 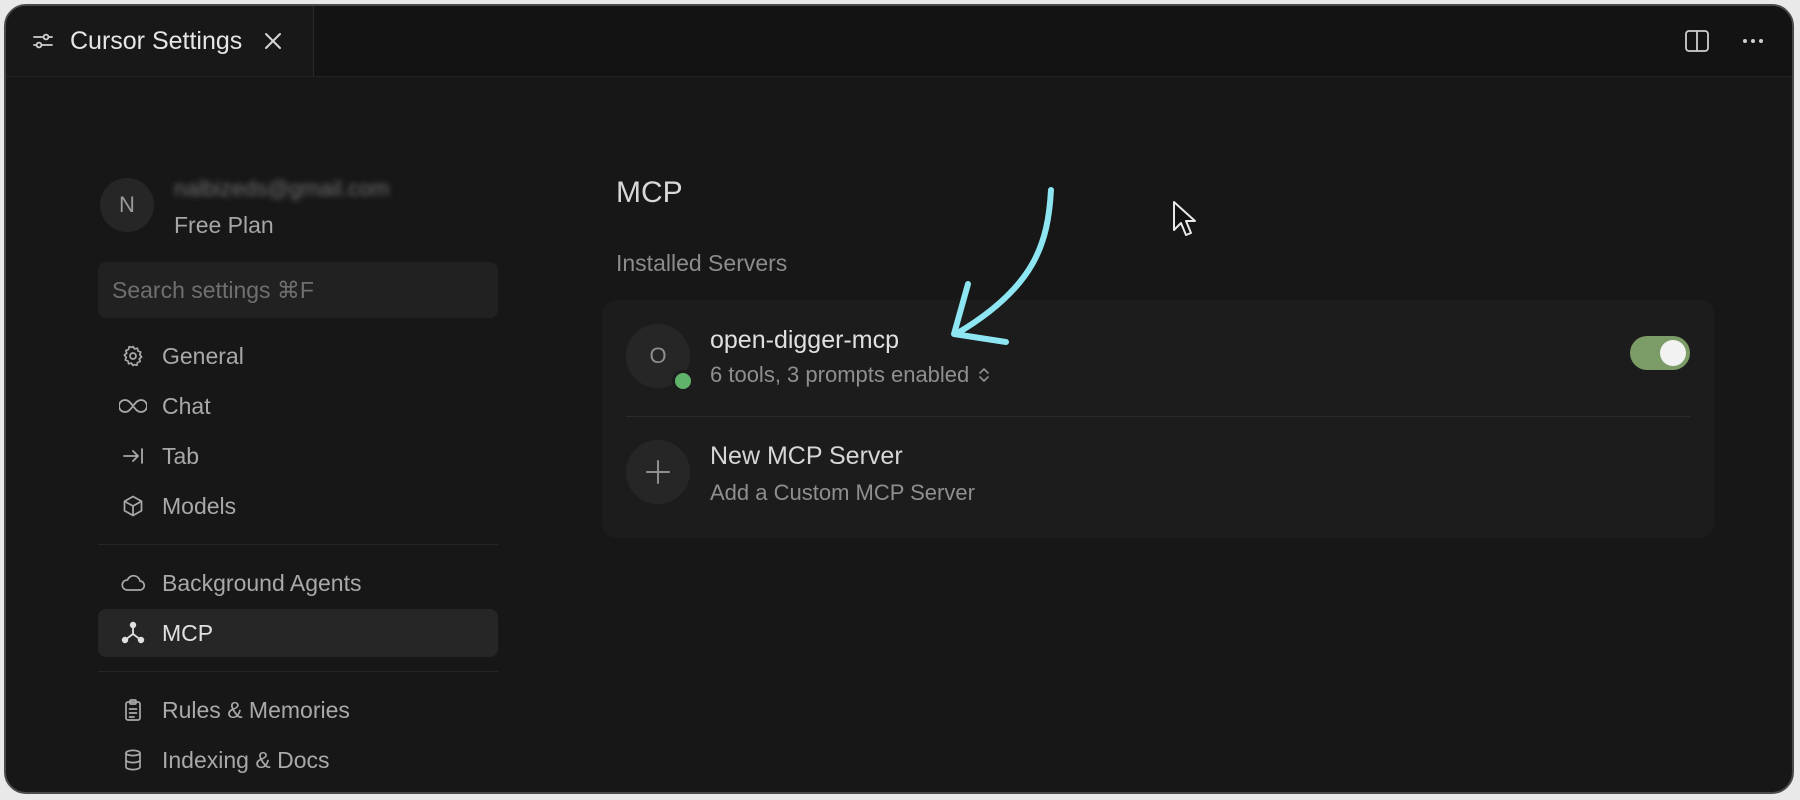 What do you see at coordinates (842, 492) in the screenshot?
I see `new-server-subtitle: Add a Custom MCP Server` at bounding box center [842, 492].